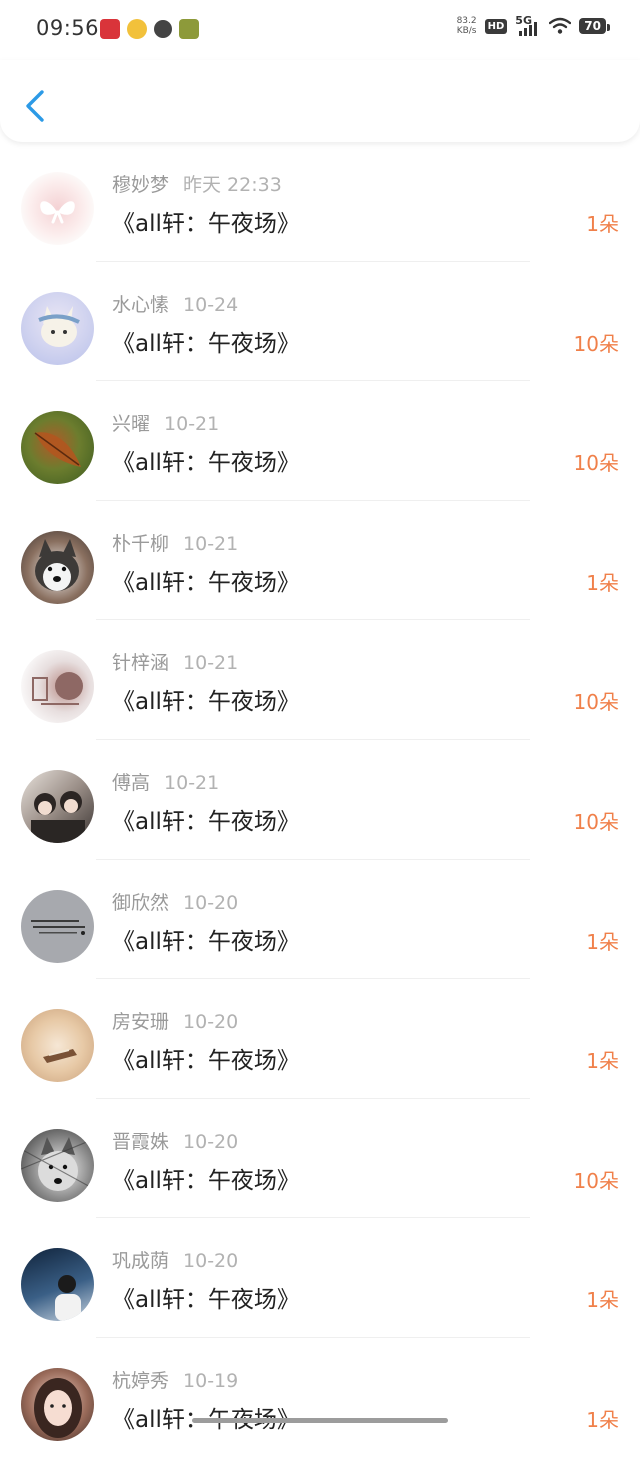 Image resolution: width=640 pixels, height=1458 pixels. Describe the element at coordinates (175, 1259) in the screenshot. I see `item-meta: 巩成荫 10-20` at that location.